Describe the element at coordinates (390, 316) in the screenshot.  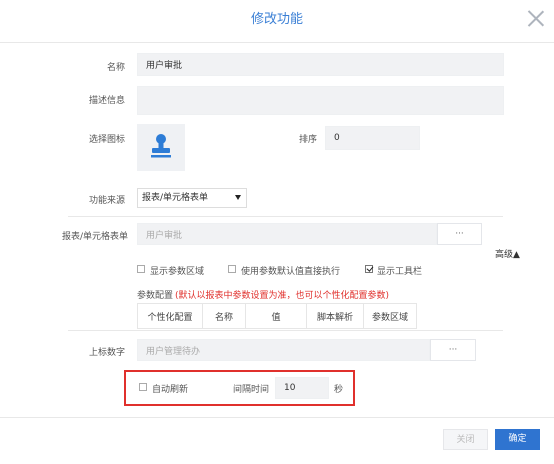
I see `param-col-area: 参数区域` at that location.